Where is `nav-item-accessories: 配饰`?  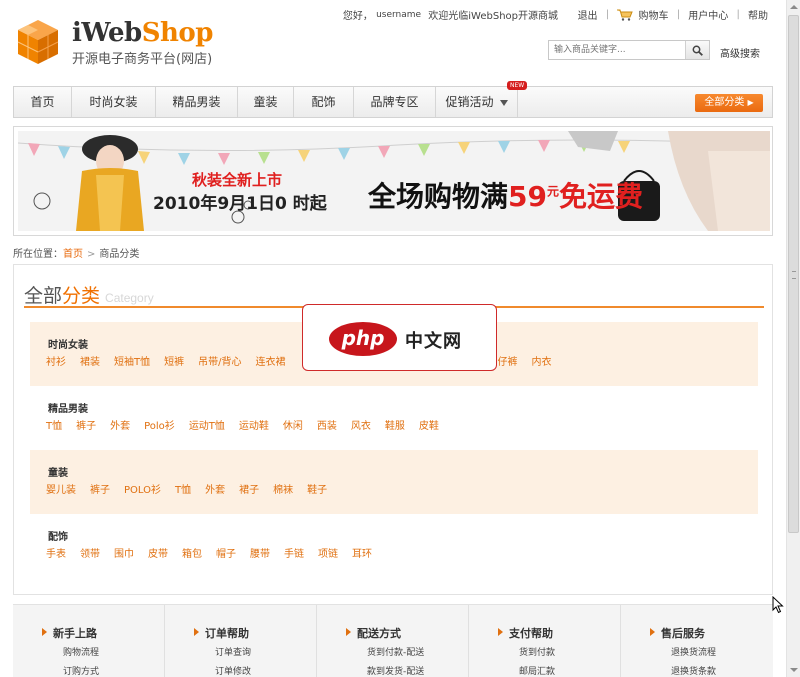
nav-item-accessories: 配饰 is located at coordinates (324, 102).